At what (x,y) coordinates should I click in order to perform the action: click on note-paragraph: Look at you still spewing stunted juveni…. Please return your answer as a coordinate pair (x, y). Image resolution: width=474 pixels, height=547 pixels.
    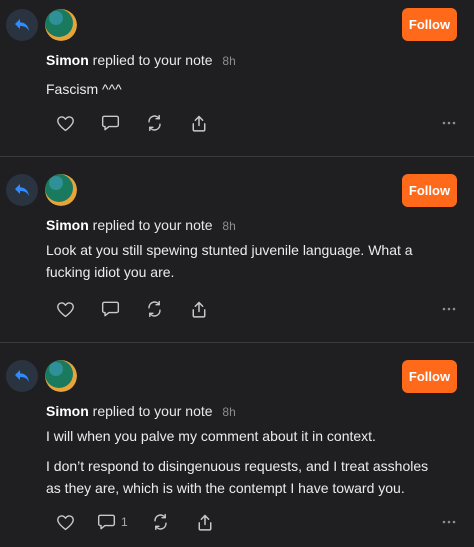
    Looking at the image, I should click on (229, 261).